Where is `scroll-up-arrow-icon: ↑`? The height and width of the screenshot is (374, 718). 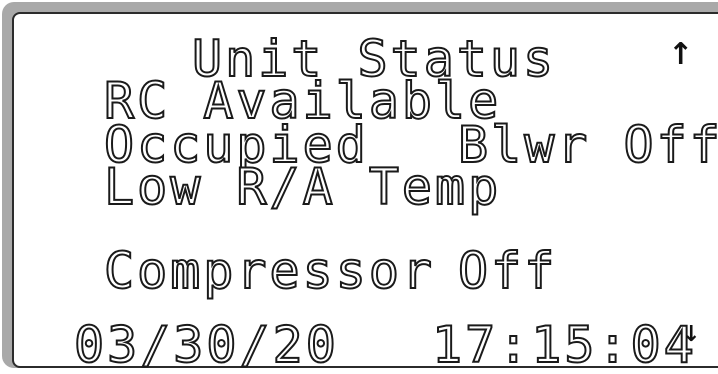
scroll-up-arrow-icon: ↑ is located at coordinates (680, 55).